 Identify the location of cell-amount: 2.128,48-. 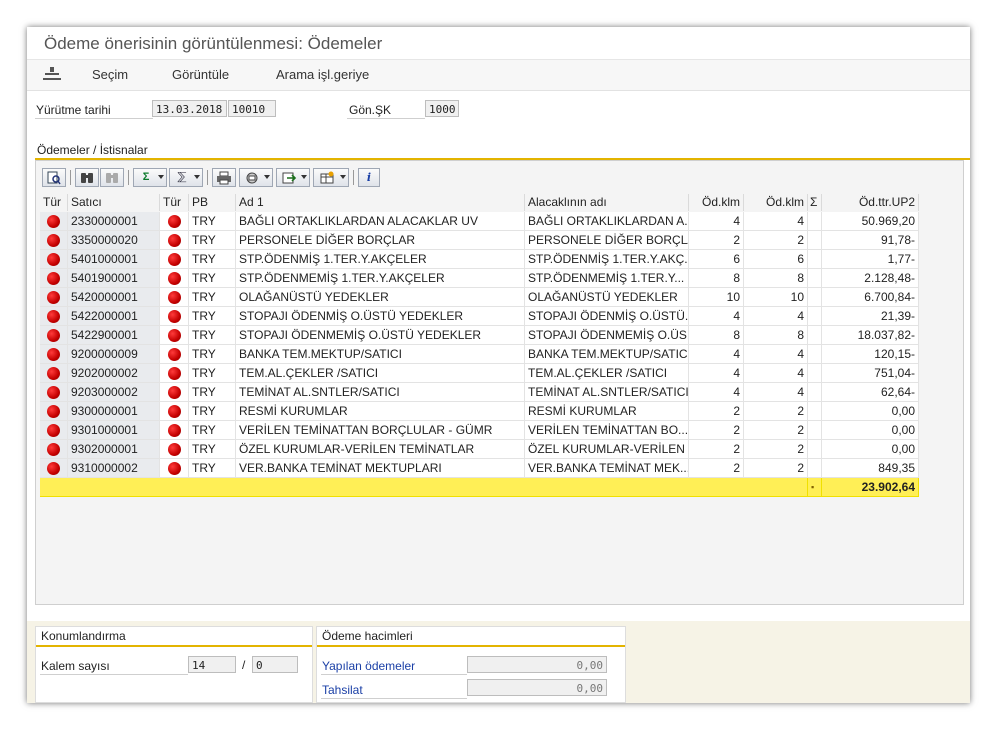
(870, 278).